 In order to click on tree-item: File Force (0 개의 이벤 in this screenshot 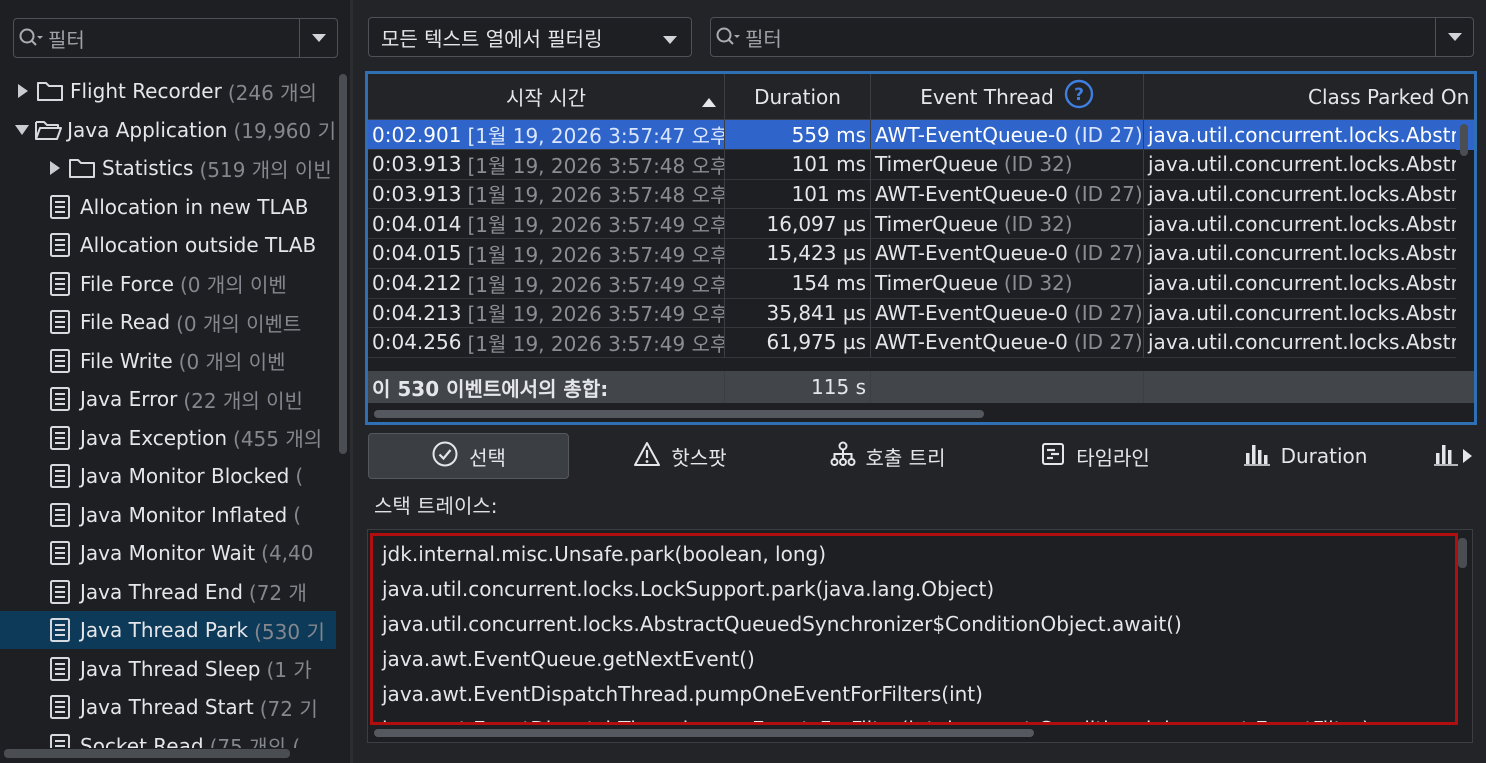, I will do `click(168, 284)`.